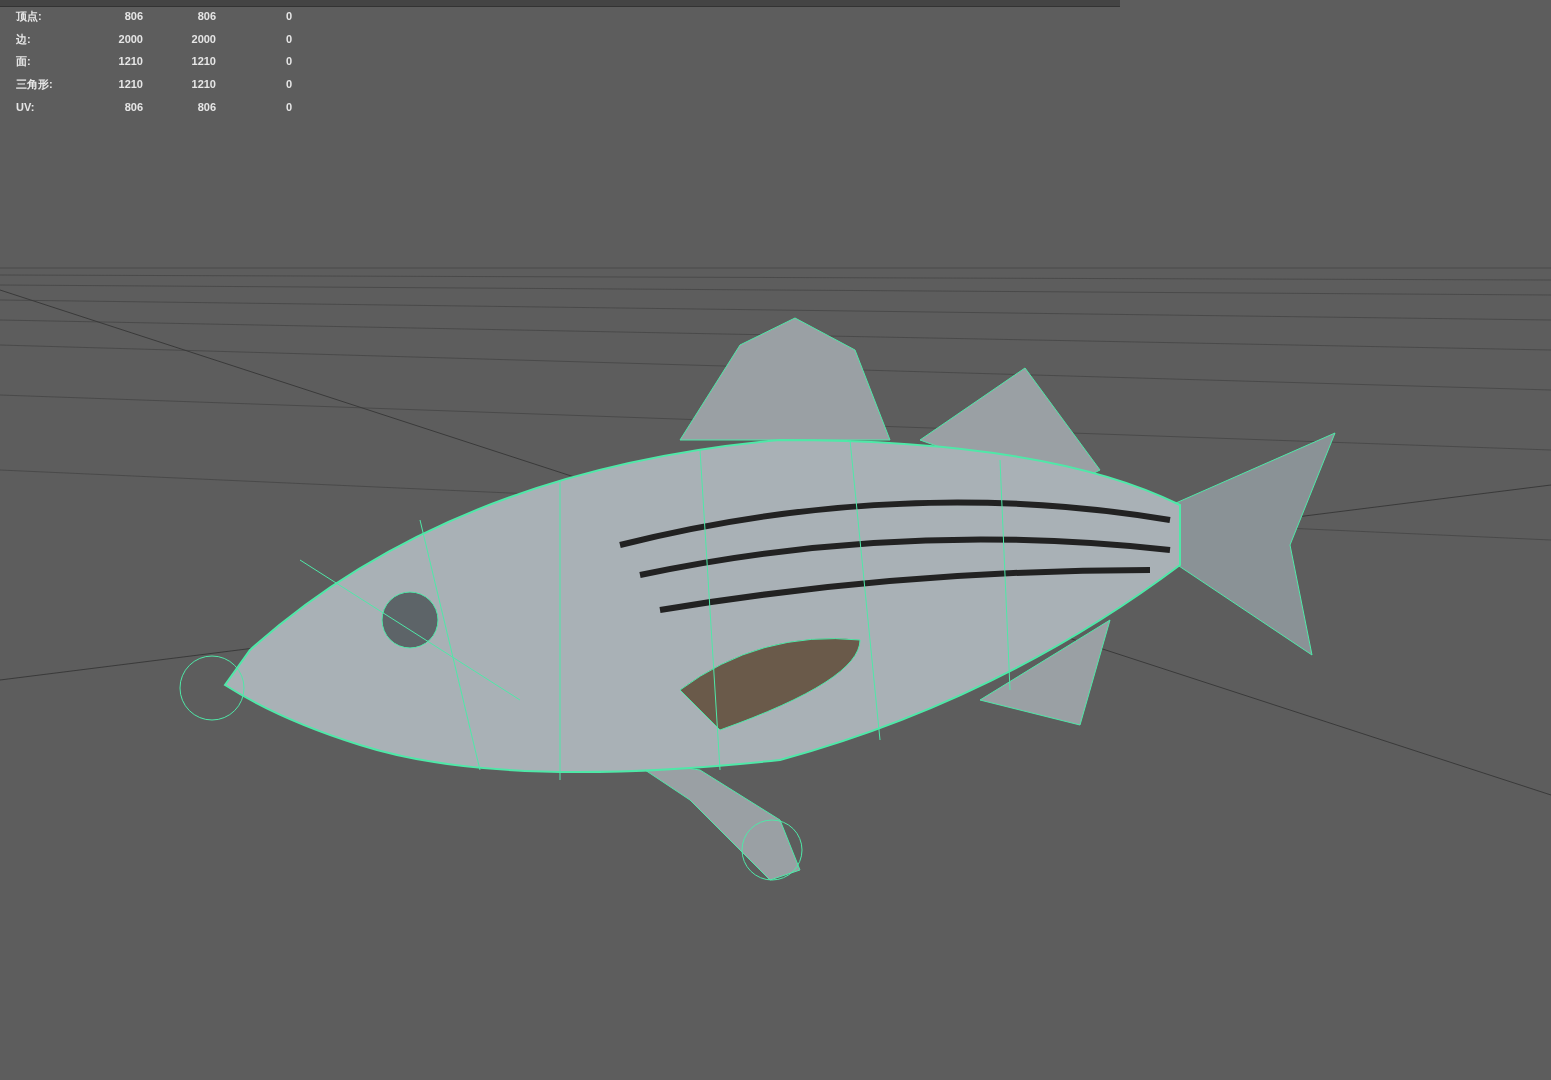 The image size is (1551, 1080). What do you see at coordinates (24, 62) in the screenshot?
I see `stat-label: 面:` at bounding box center [24, 62].